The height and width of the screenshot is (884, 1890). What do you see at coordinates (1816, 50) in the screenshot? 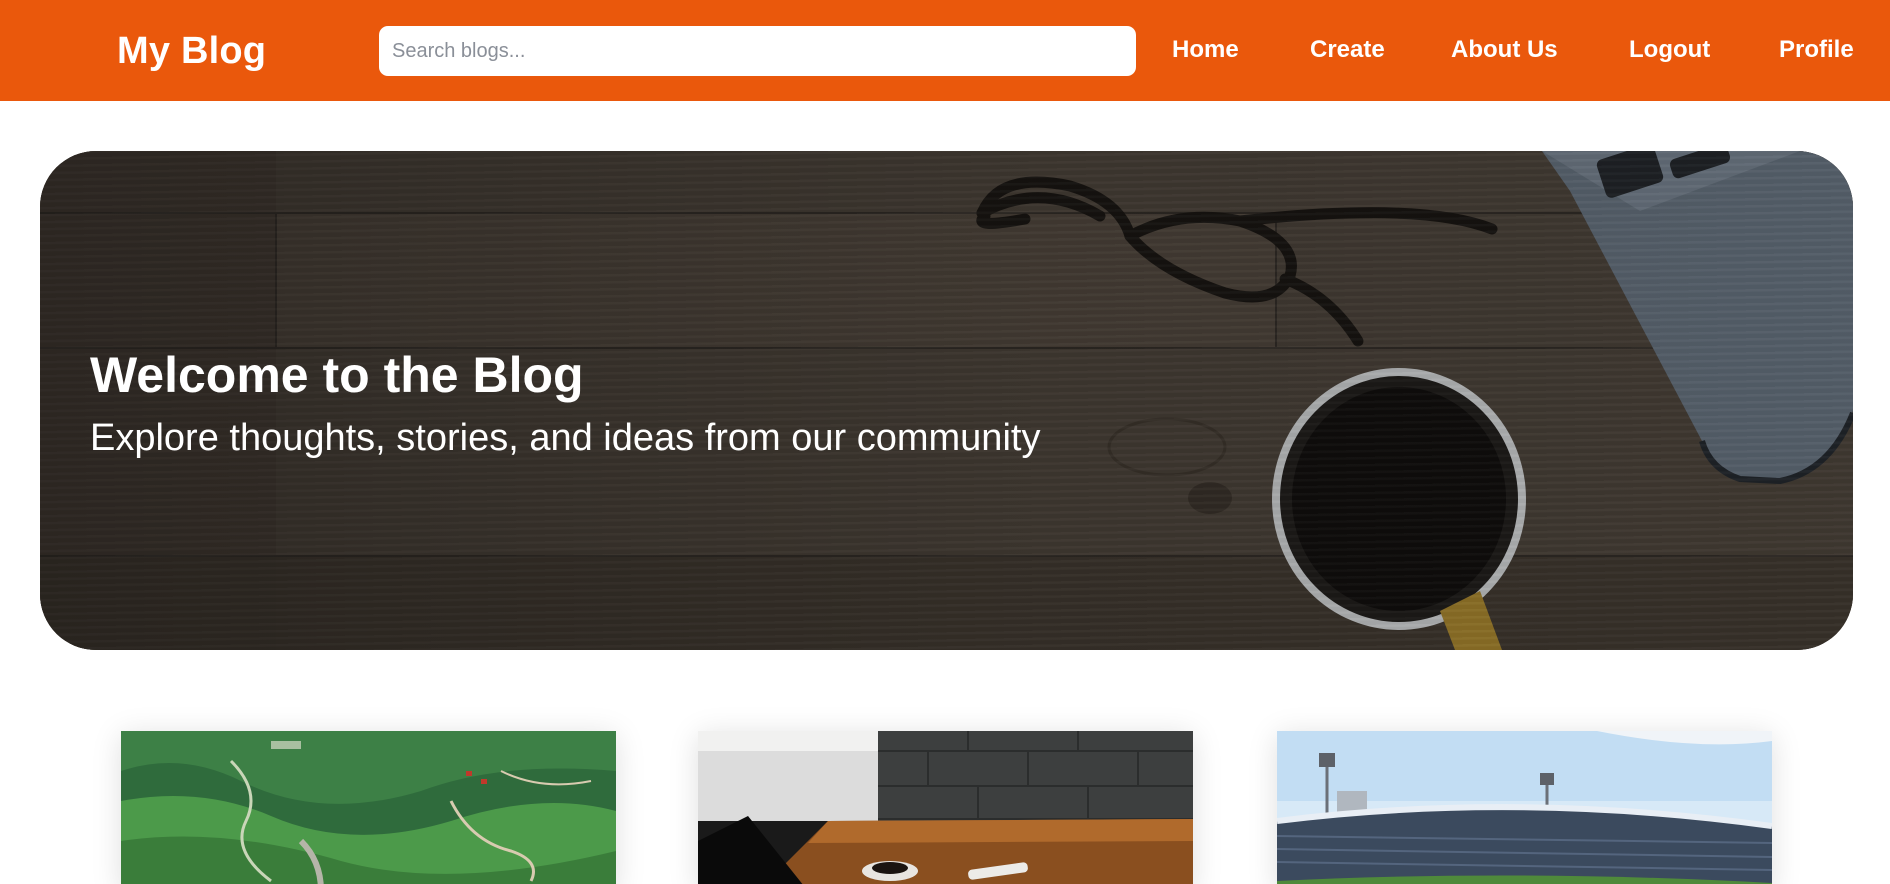
I see `nav-profile-link: Profile` at bounding box center [1816, 50].